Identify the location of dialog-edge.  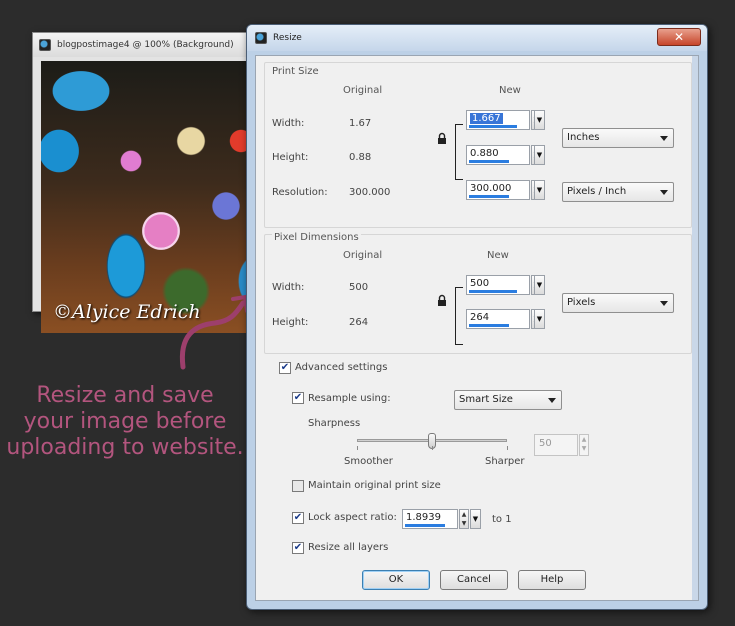
(695, 328).